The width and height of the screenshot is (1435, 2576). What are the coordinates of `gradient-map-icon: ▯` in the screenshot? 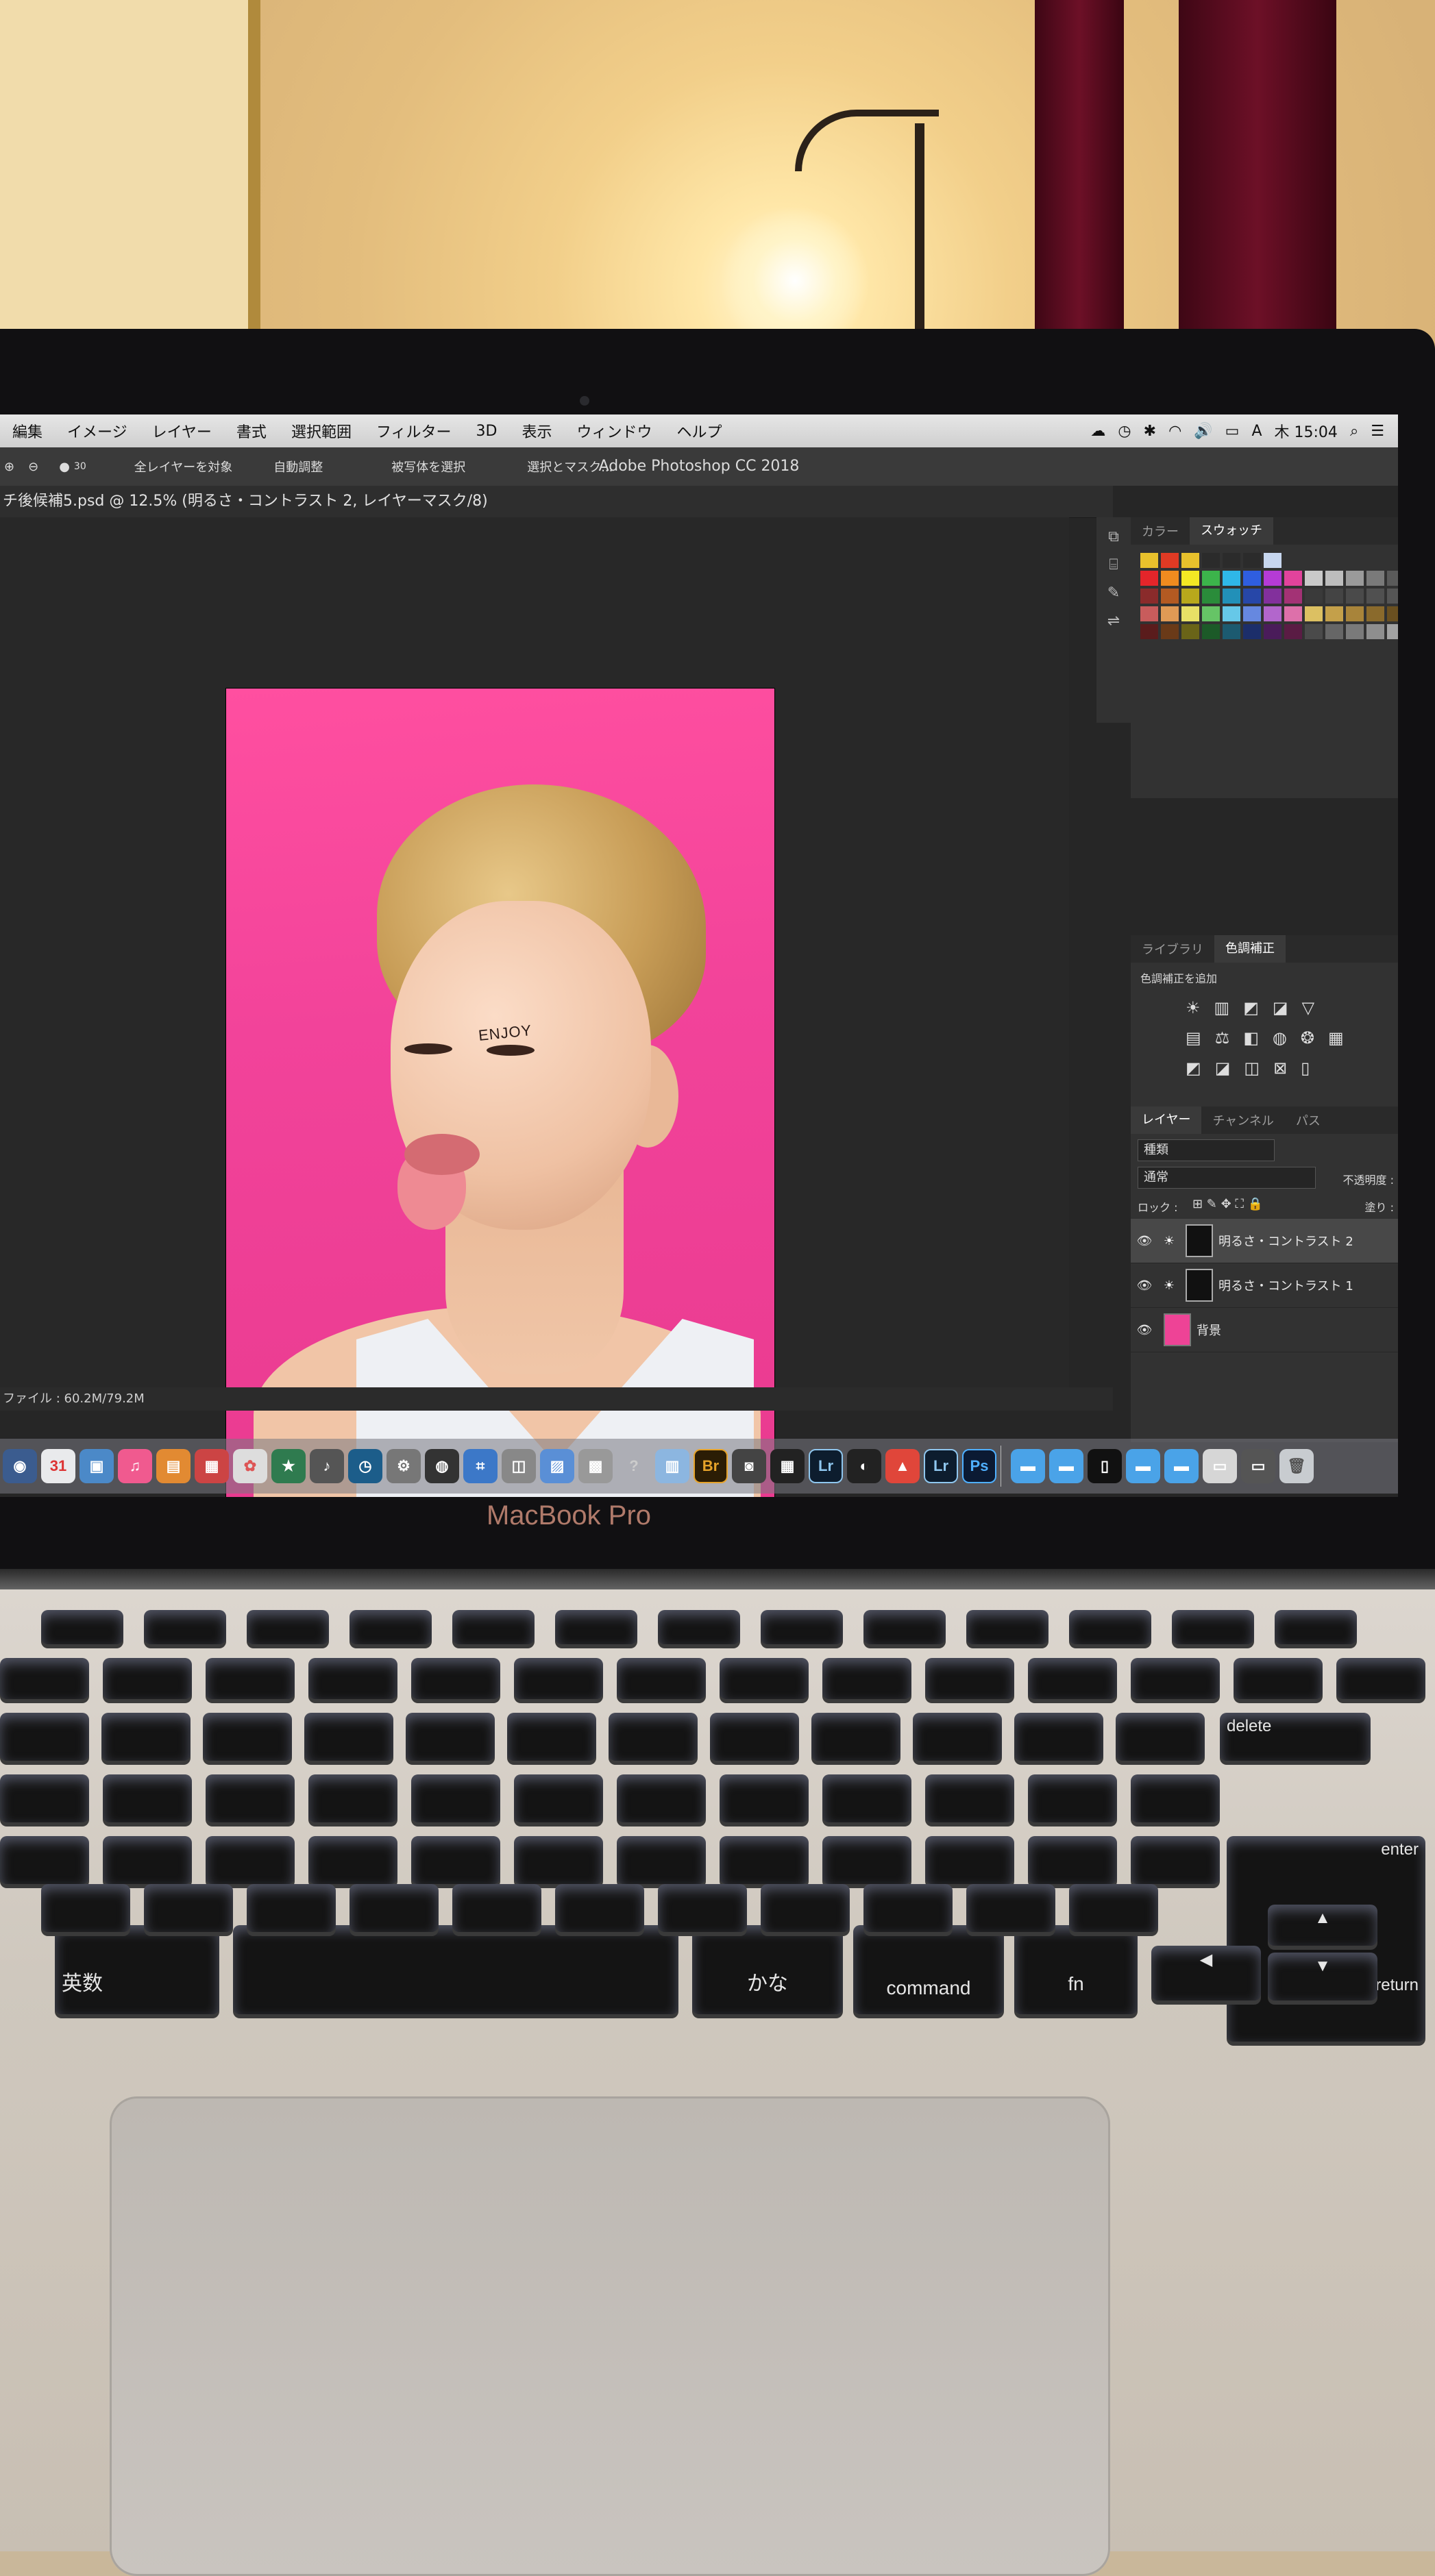 It's located at (1306, 1068).